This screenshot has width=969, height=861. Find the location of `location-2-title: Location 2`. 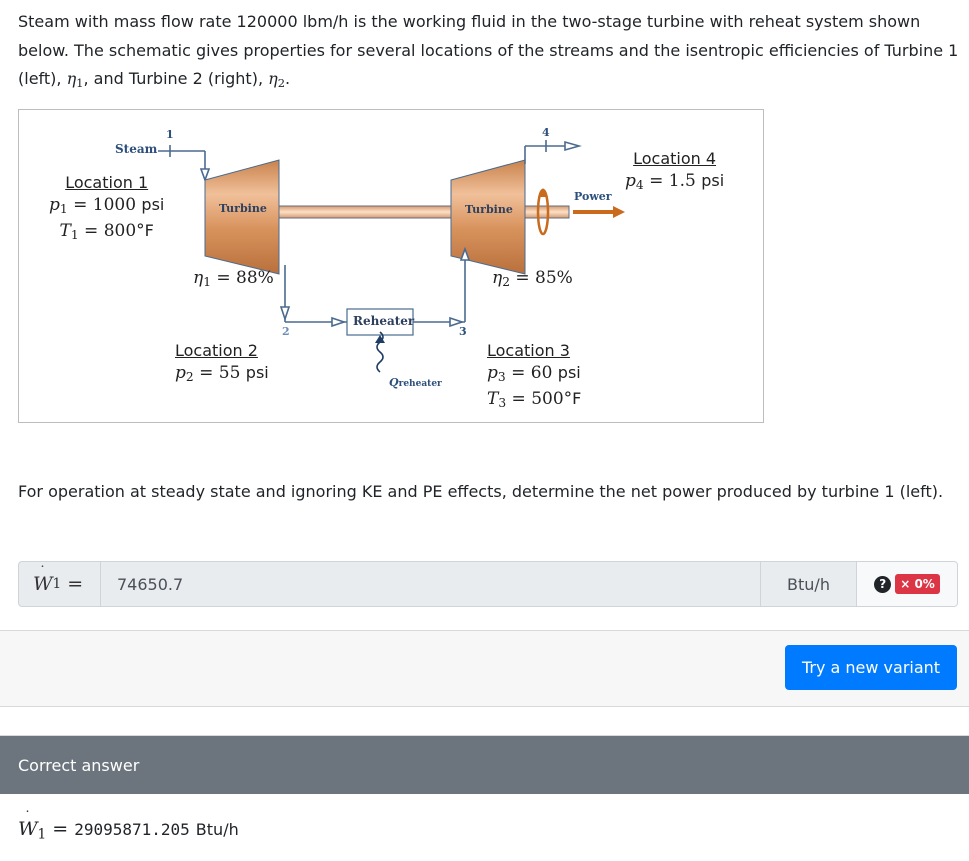

location-2-title: Location 2 is located at coordinates (216, 350).